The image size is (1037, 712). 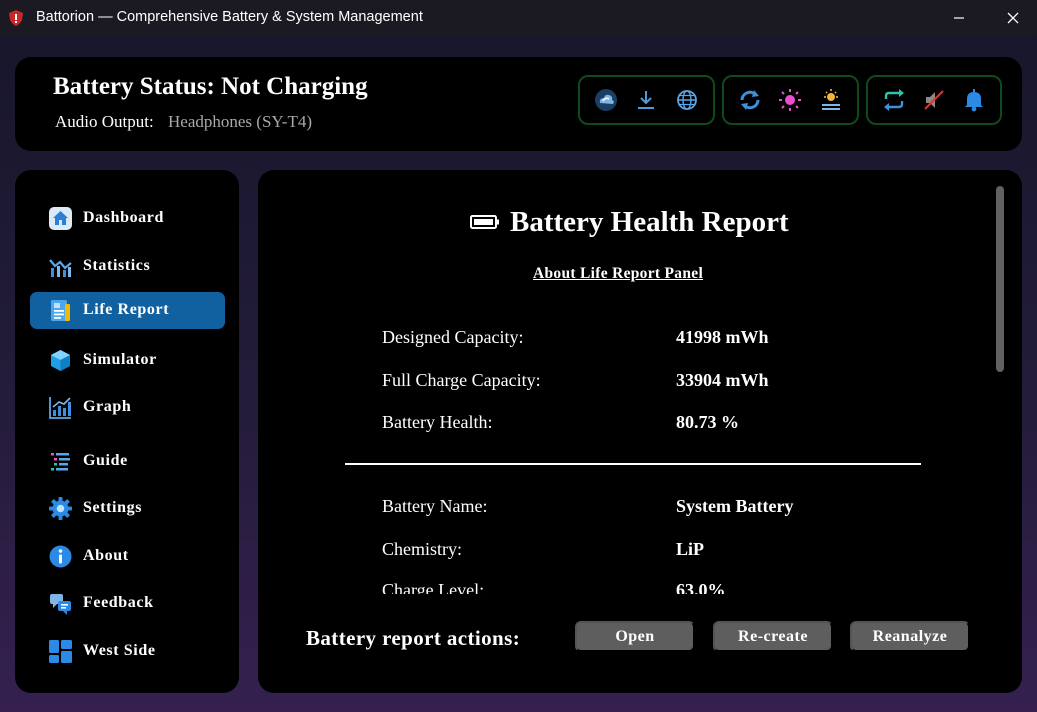 I want to click on sidebar-item-statistics: Statistics, so click(x=127, y=266).